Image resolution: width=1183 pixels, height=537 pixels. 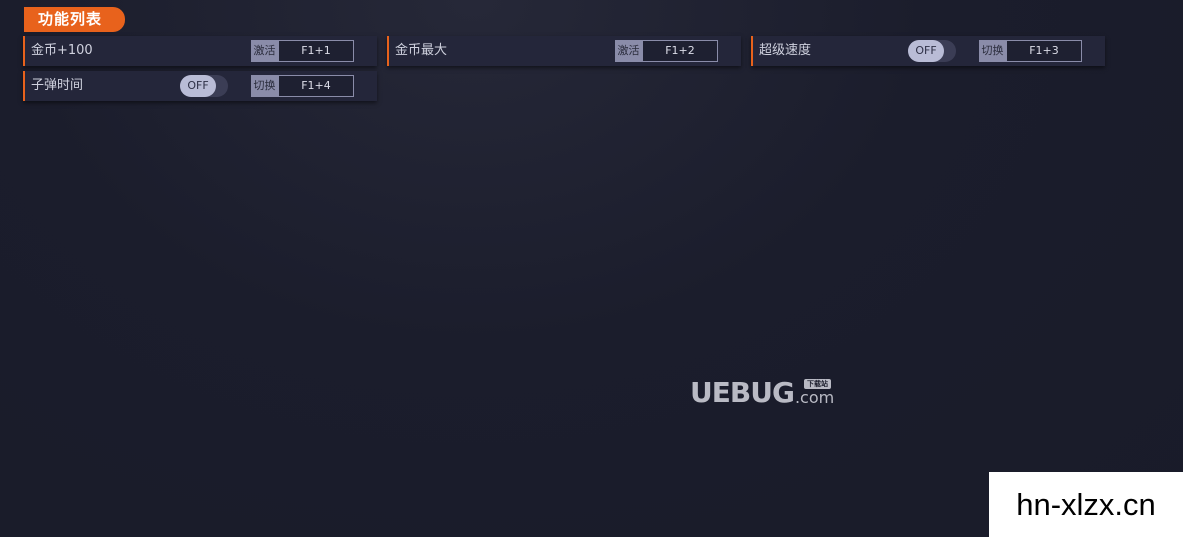 I want to click on hotkey-field: F1+4, so click(x=316, y=86).